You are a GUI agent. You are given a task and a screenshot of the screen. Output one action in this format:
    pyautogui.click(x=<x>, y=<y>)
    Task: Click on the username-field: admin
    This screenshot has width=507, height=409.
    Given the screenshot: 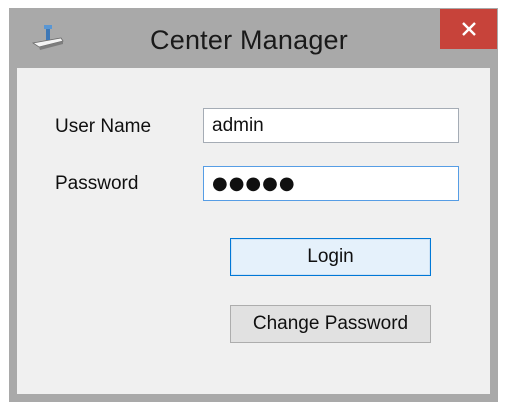 What is the action you would take?
    pyautogui.click(x=331, y=125)
    